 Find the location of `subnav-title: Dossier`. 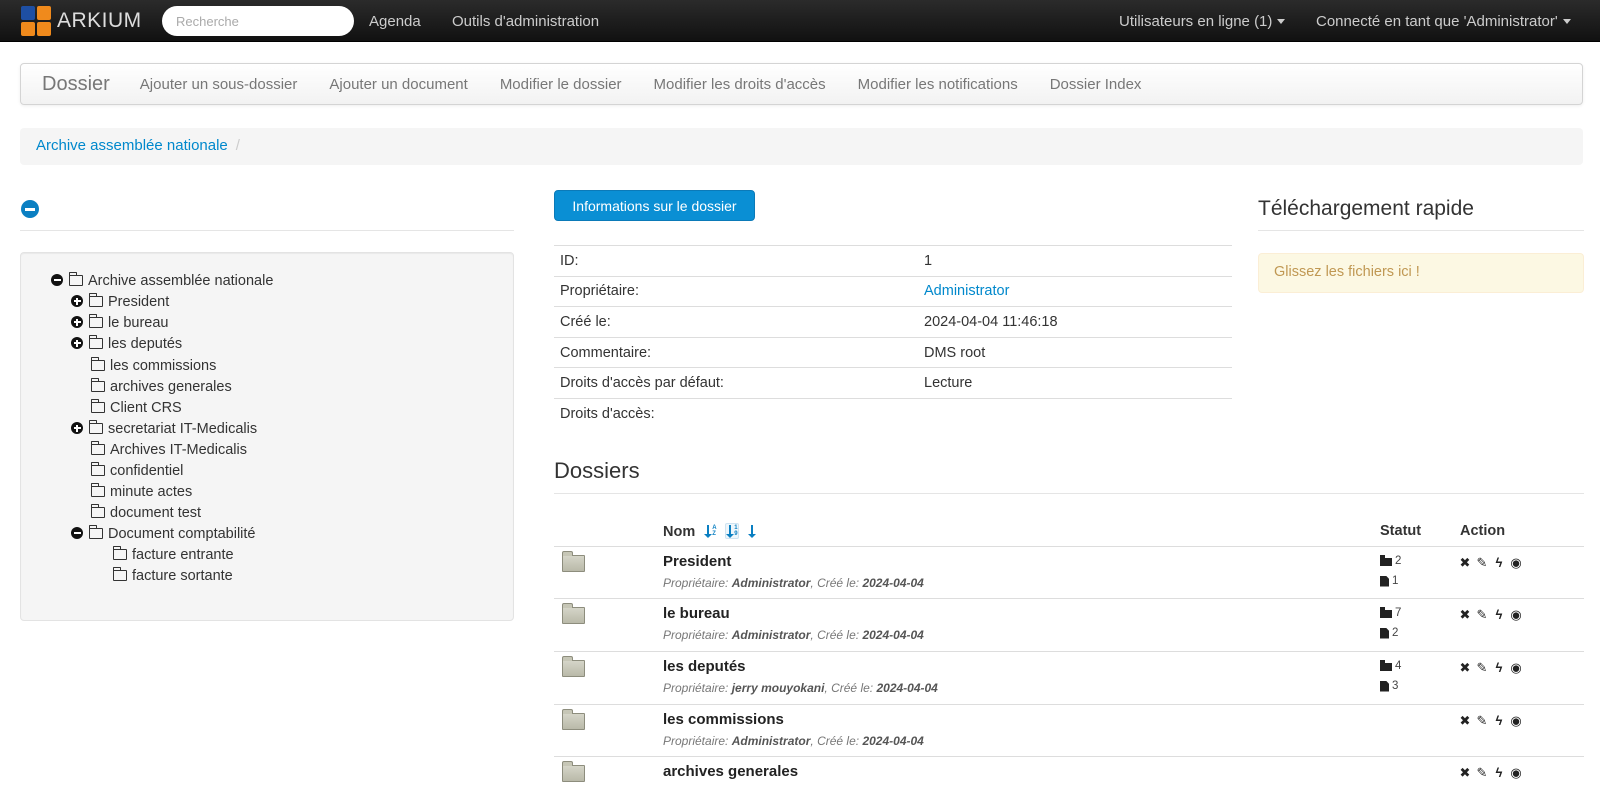

subnav-title: Dossier is located at coordinates (76, 84).